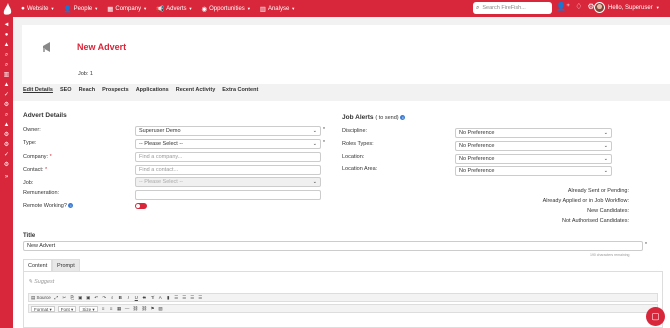 This screenshot has width=670, height=328. I want to click on align-left-icon: ☰, so click(176, 298).